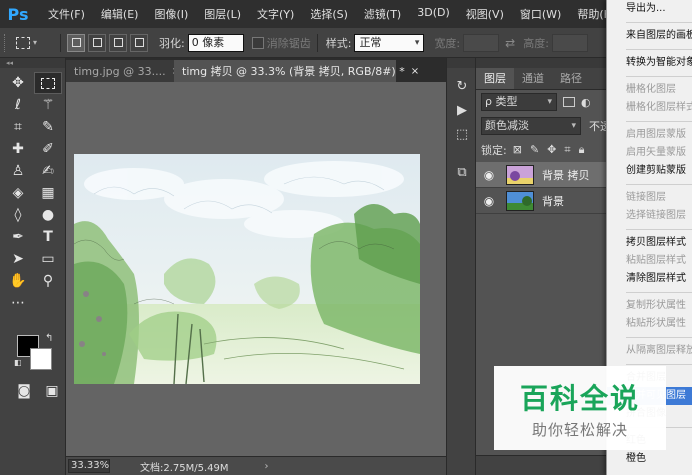  Describe the element at coordinates (582, 150) in the screenshot. I see `lock-all-icon: 🔒︎` at that location.